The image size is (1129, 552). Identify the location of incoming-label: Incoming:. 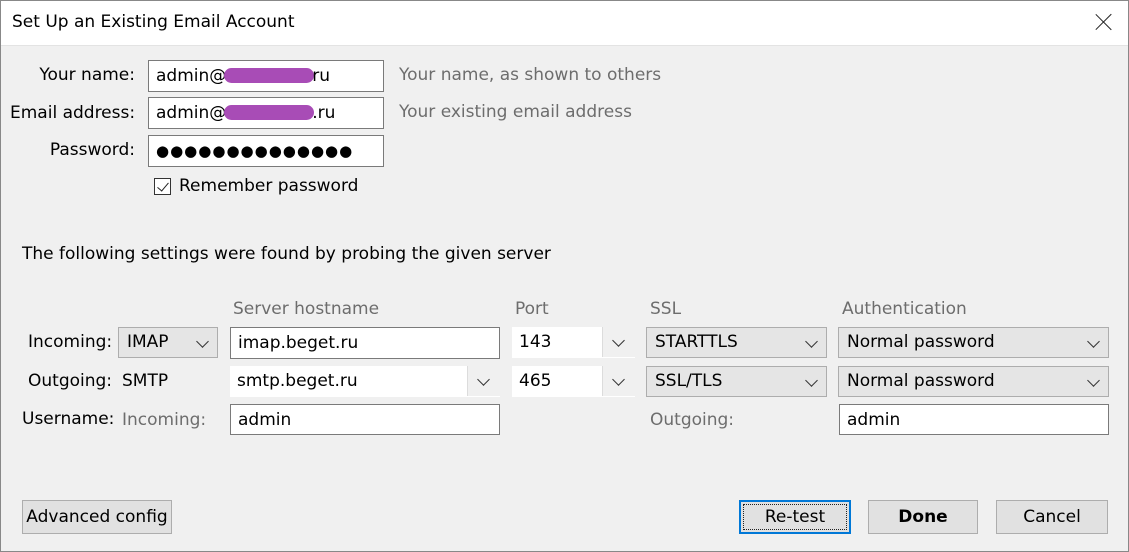
(70, 342).